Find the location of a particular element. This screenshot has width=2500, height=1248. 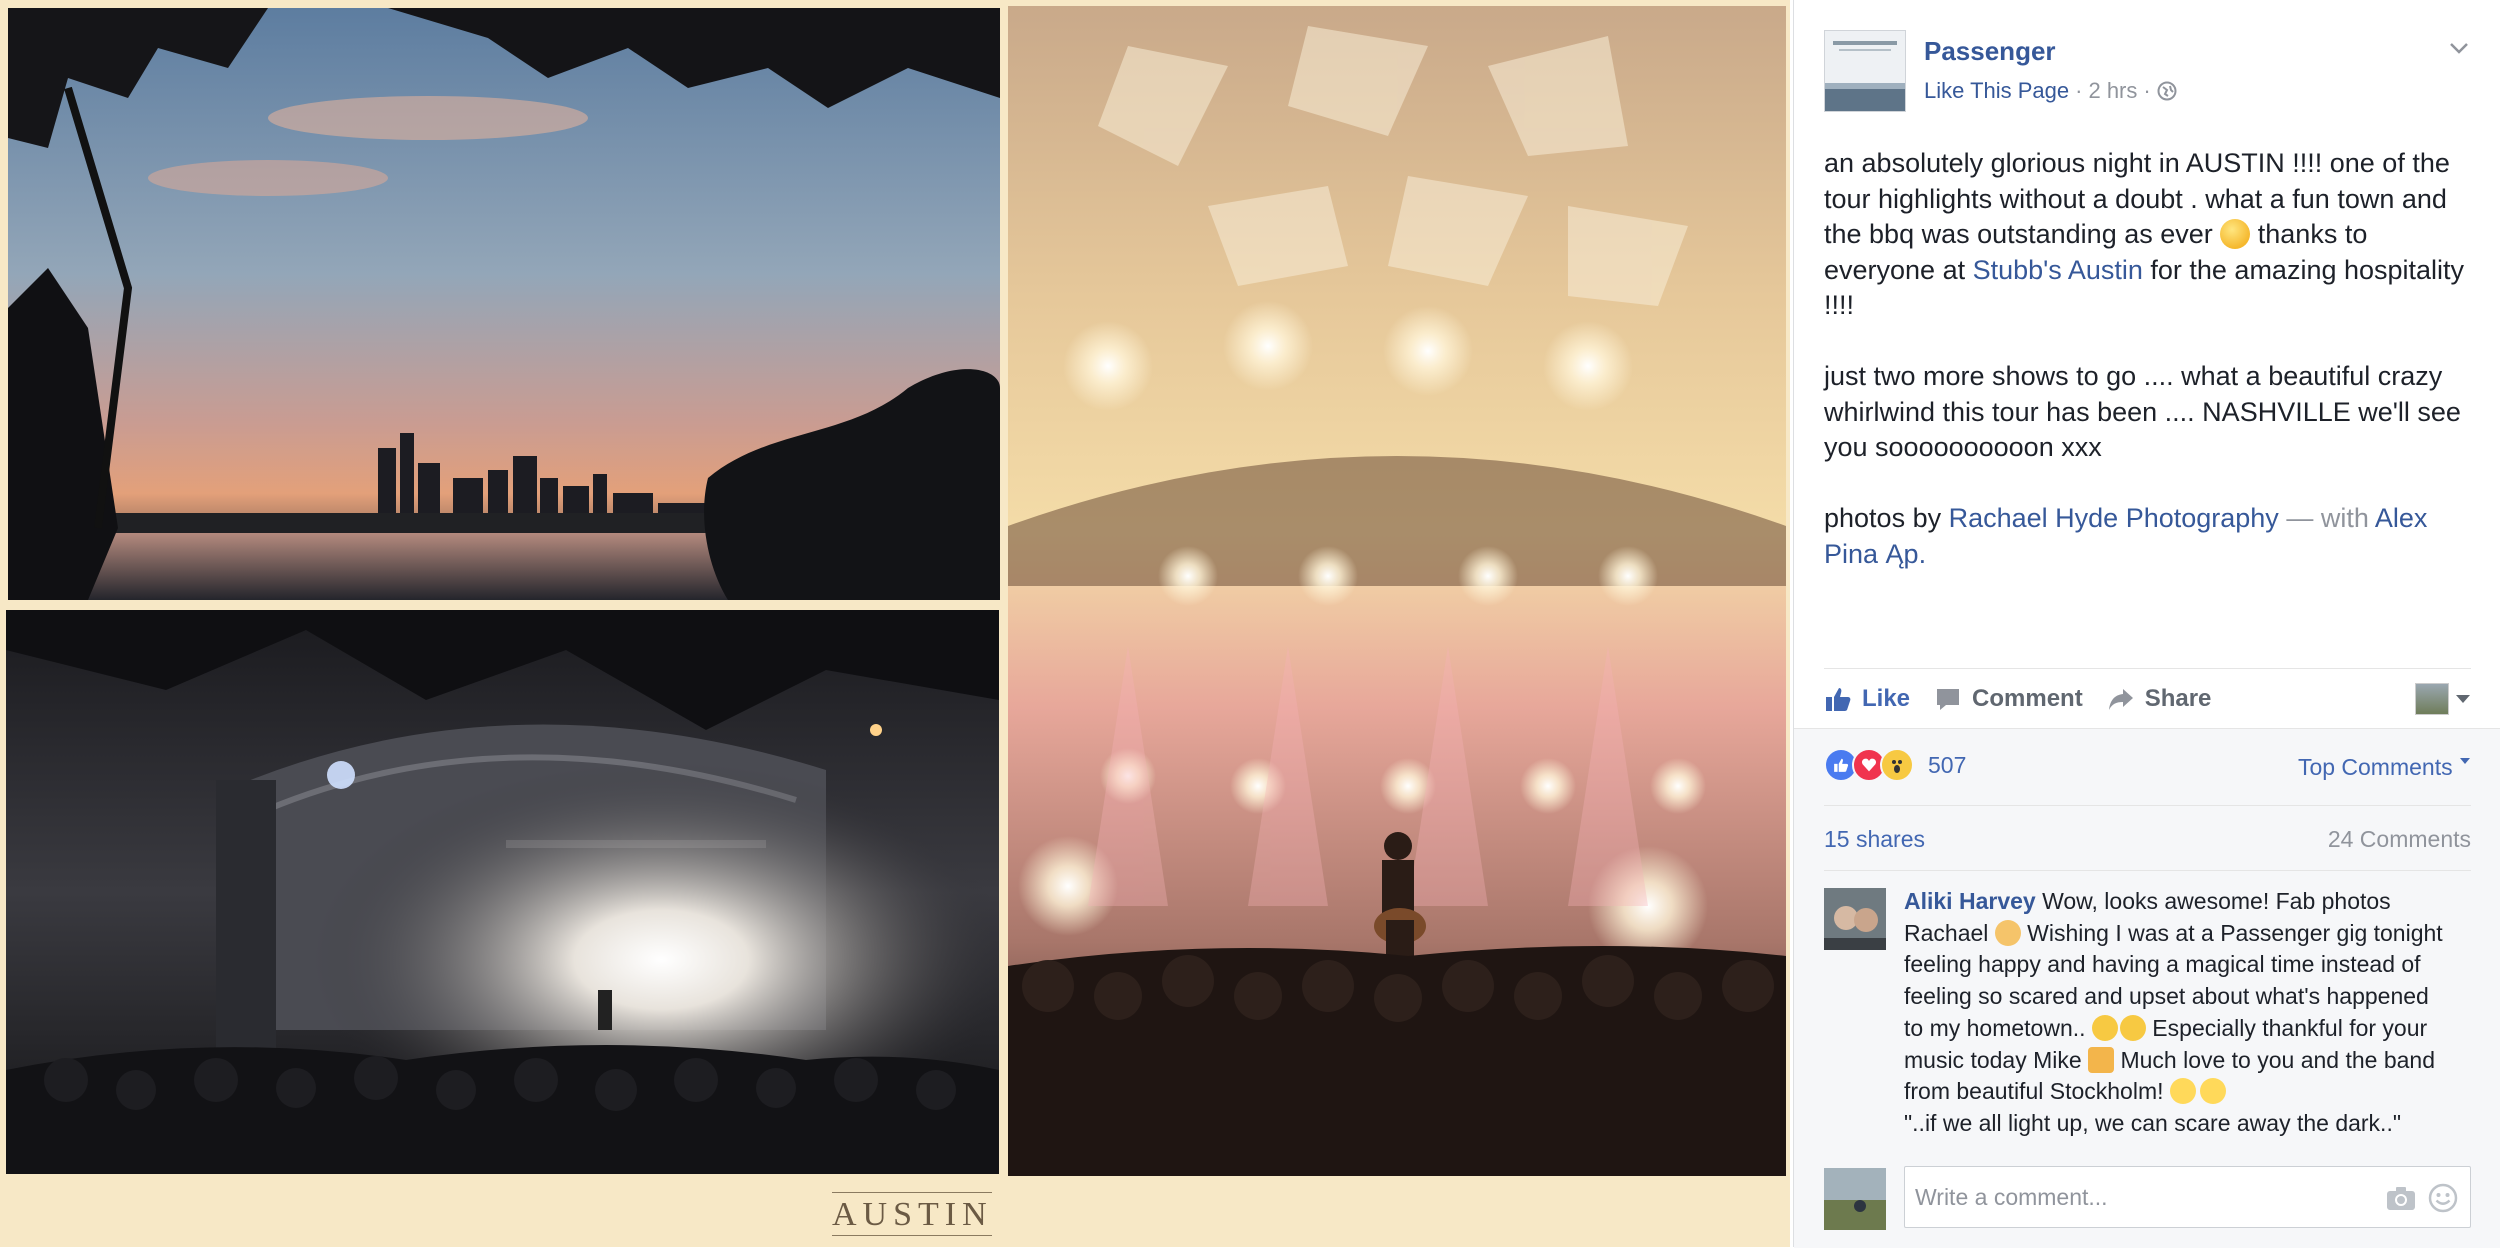

shares-count-link: 15 shares is located at coordinates (1874, 839).